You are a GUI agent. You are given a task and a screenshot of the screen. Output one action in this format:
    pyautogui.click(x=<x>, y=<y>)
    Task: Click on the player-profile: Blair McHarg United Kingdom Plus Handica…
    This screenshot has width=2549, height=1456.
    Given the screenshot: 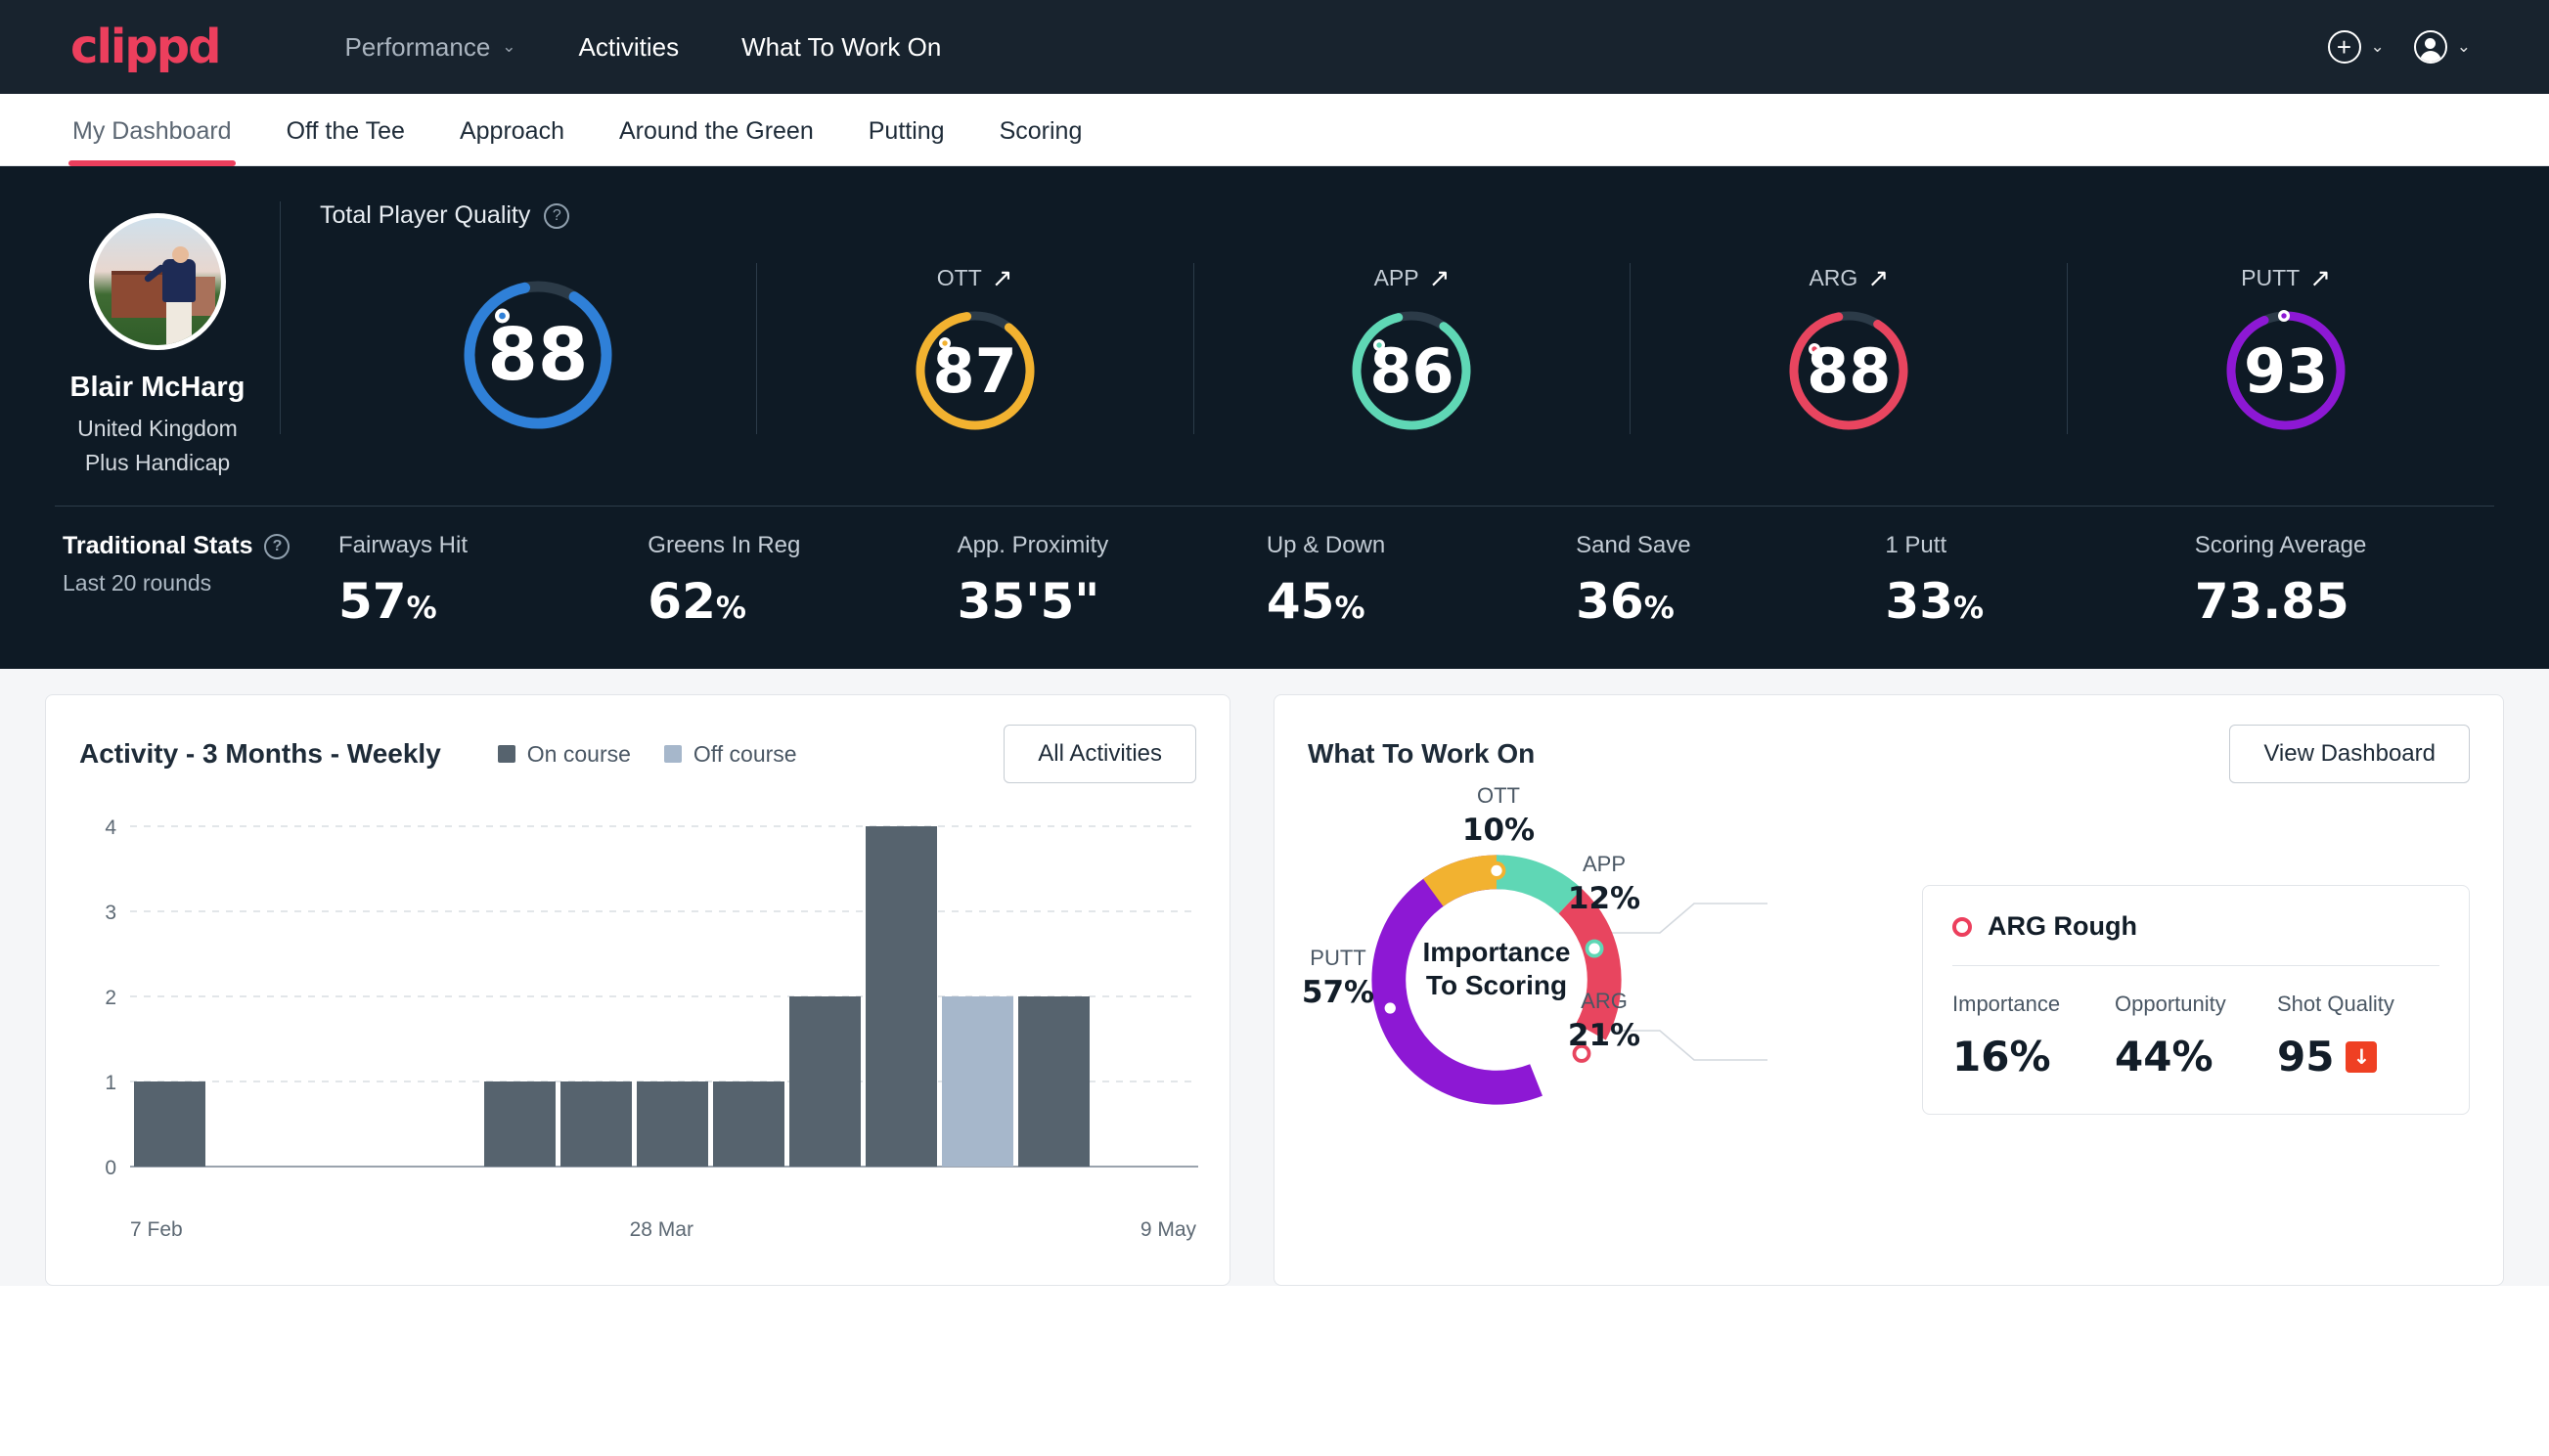 What is the action you would take?
    pyautogui.click(x=158, y=338)
    